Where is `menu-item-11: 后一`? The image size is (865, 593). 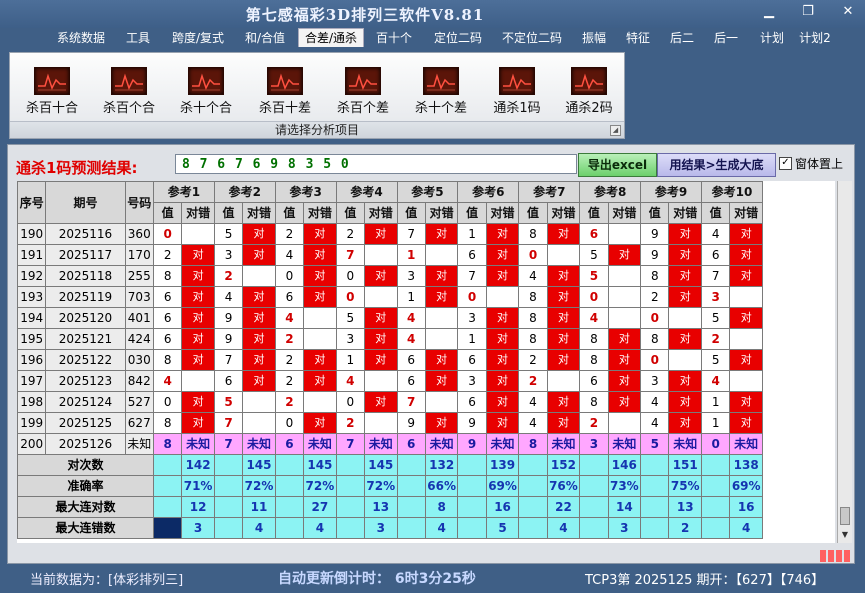 menu-item-11: 后一 is located at coordinates (726, 38).